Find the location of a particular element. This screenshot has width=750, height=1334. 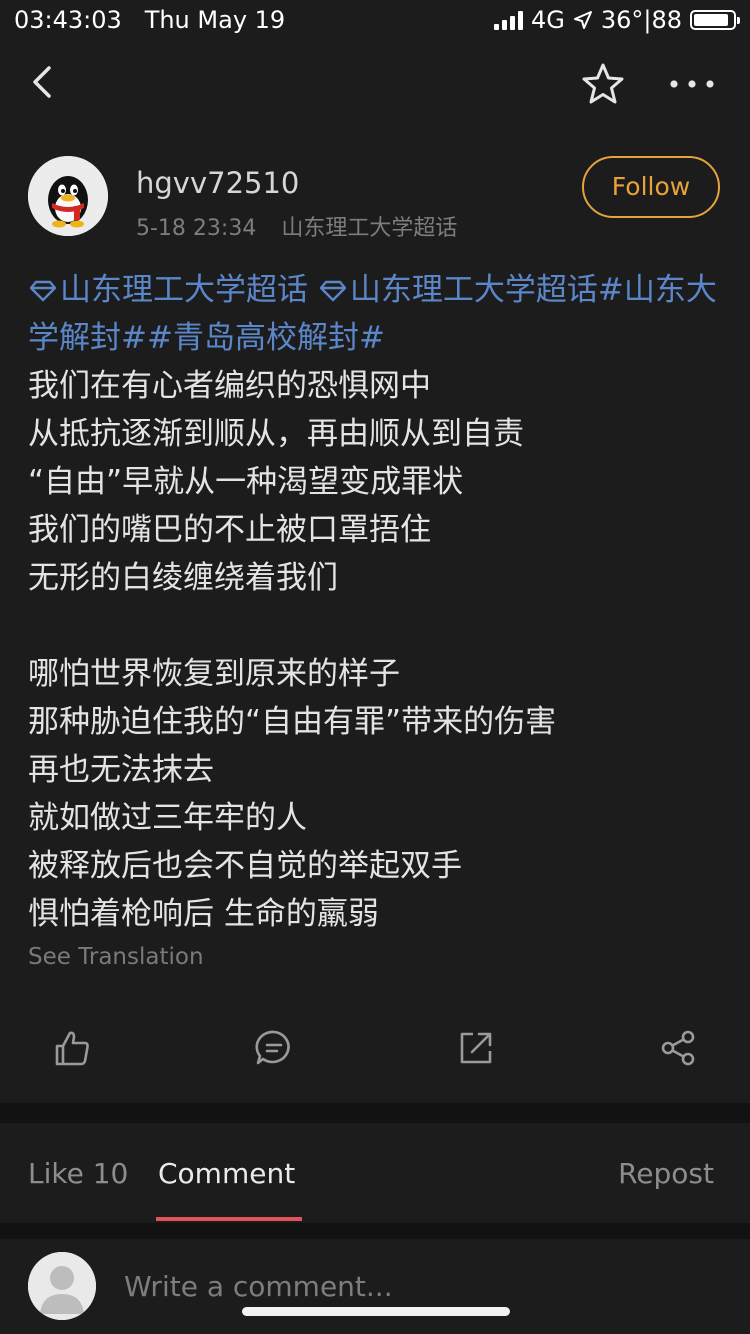

tab-comment: Comment is located at coordinates (226, 1173).